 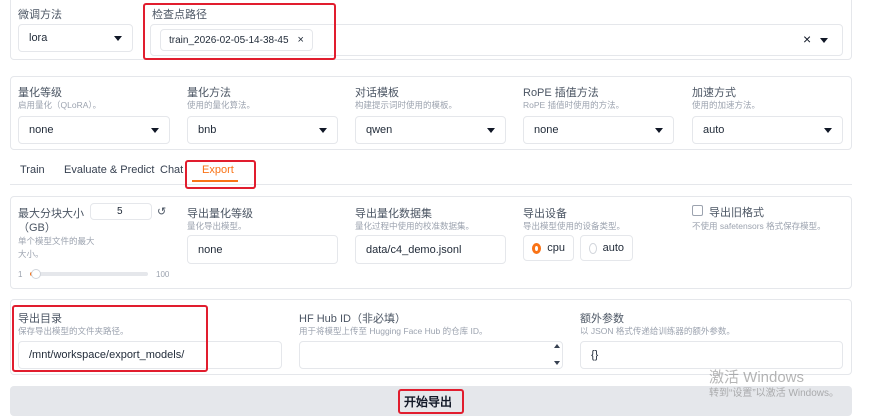 What do you see at coordinates (736, 213) in the screenshot?
I see `export-legacy-label: 导出旧格式` at bounding box center [736, 213].